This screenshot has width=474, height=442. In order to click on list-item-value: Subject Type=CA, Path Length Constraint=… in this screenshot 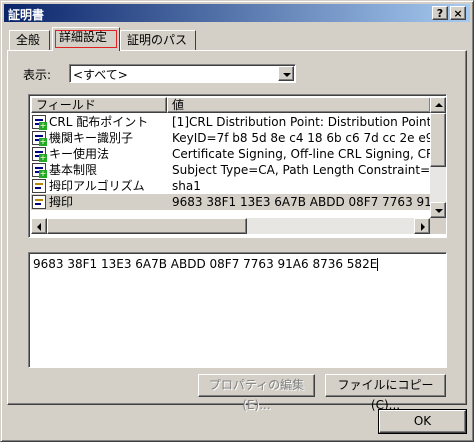, I will do `click(301, 170)`.